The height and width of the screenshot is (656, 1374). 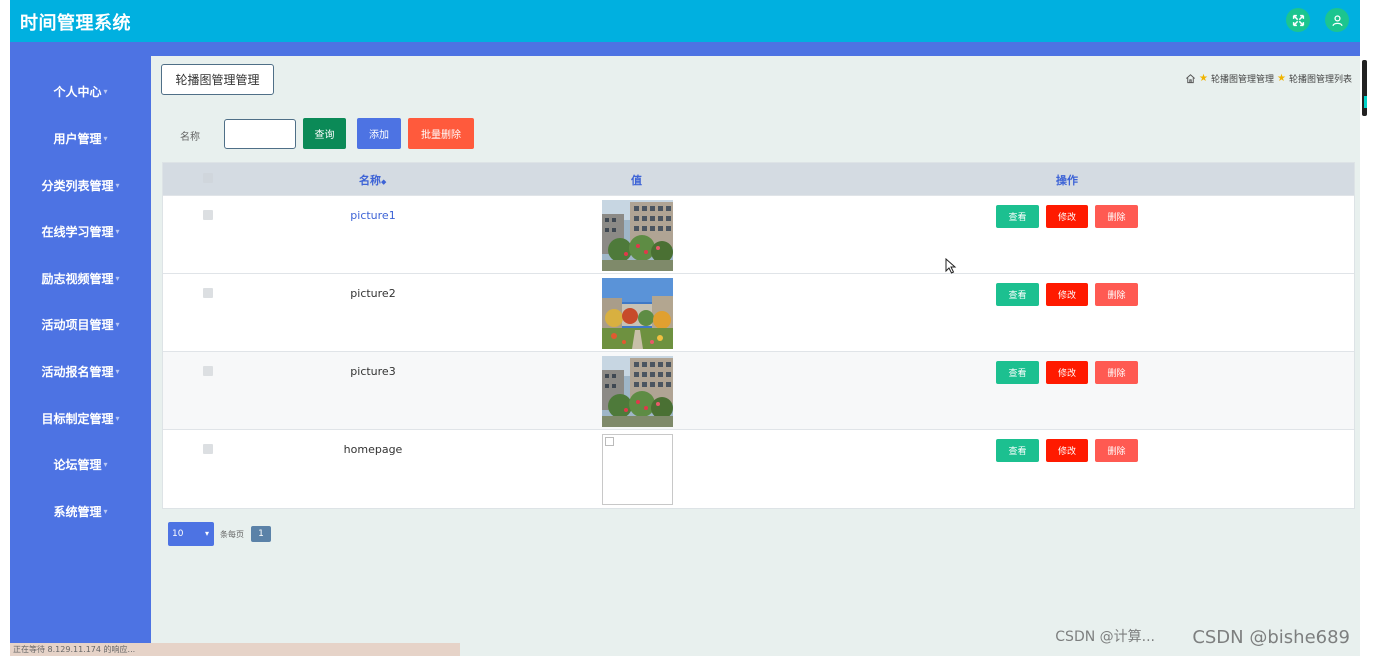 I want to click on sidebar-item-forum: 论坛管理 ▾, so click(x=80, y=464).